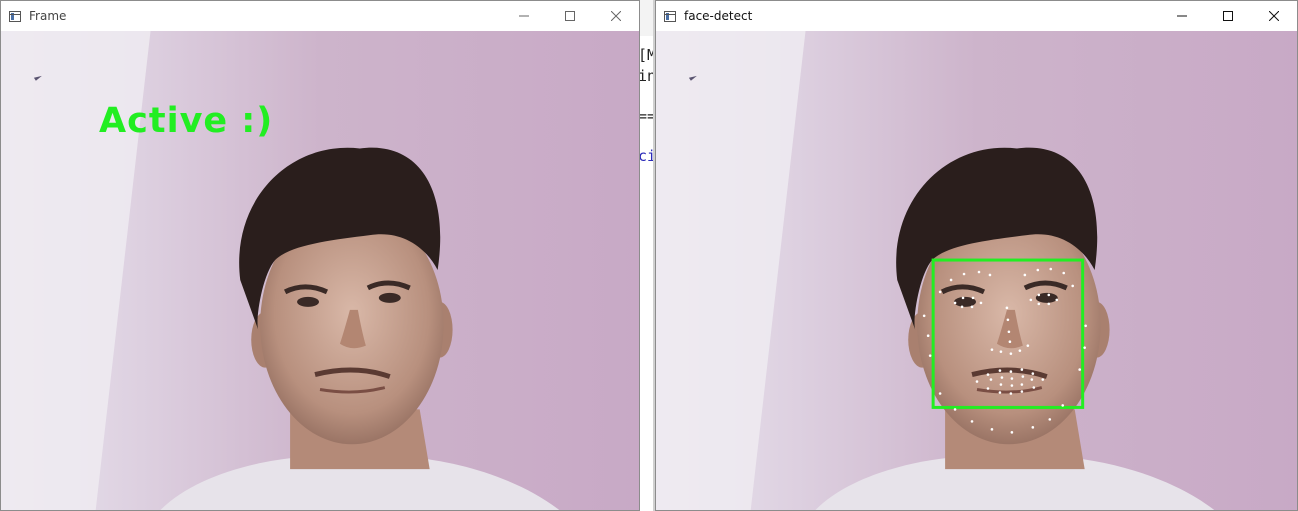 The width and height of the screenshot is (1298, 511). Describe the element at coordinates (976, 16) in the screenshot. I see `face-detect-titlebar: face-detect` at that location.